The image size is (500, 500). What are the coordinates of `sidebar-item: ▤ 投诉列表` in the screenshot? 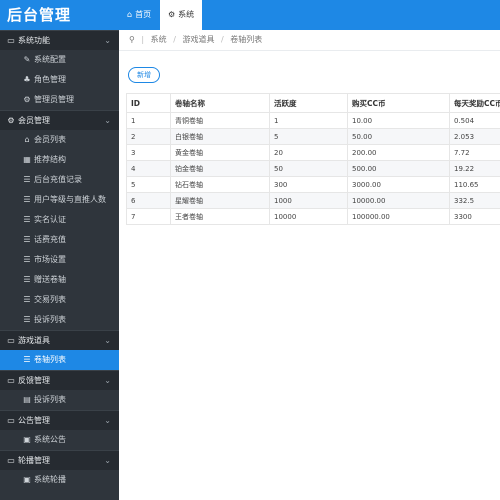 It's located at (59, 400).